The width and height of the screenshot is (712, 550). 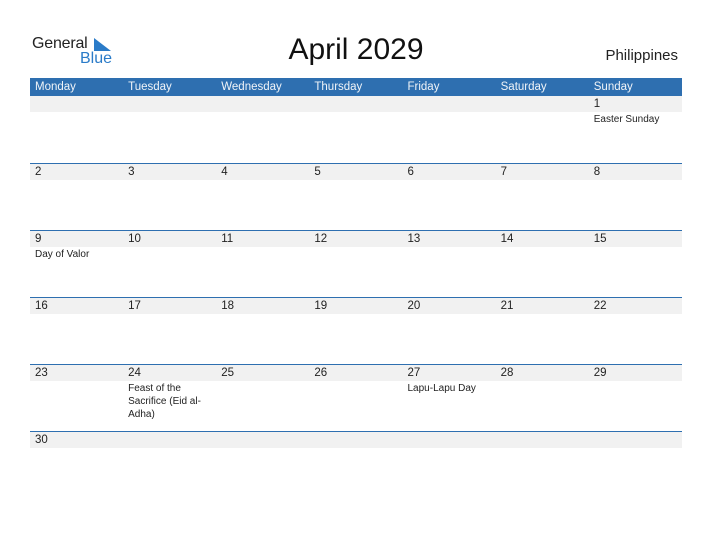 What do you see at coordinates (410, 172) in the screenshot?
I see `day-number: 6` at bounding box center [410, 172].